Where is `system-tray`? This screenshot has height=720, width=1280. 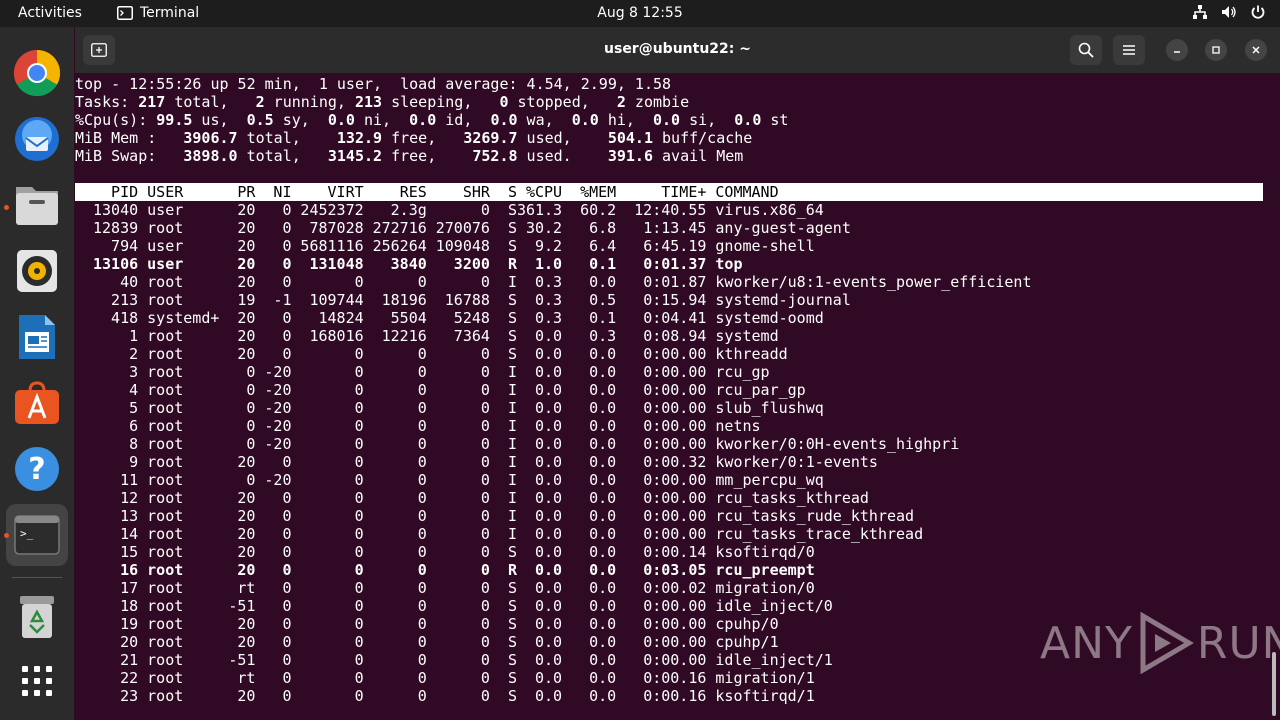
system-tray is located at coordinates (1229, 12).